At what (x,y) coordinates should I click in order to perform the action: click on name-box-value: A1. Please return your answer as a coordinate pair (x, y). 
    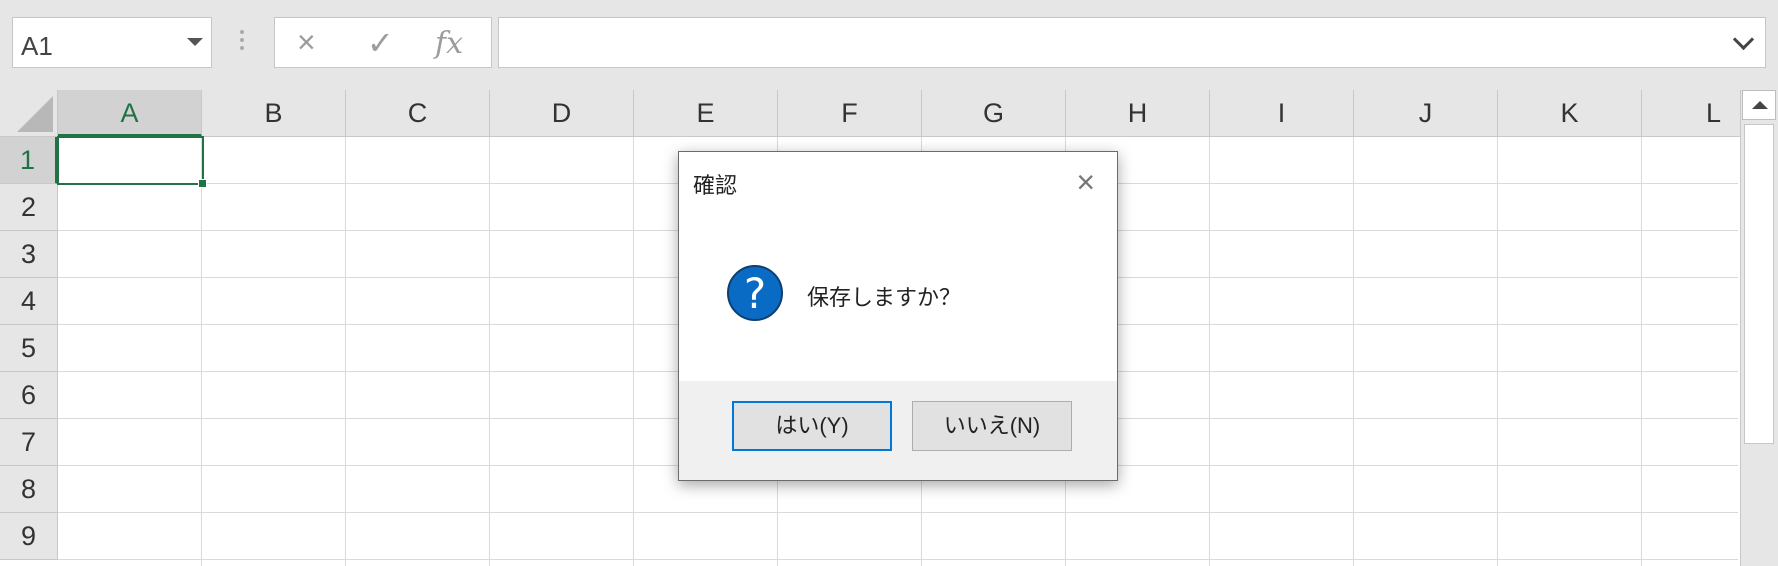
    Looking at the image, I should click on (37, 46).